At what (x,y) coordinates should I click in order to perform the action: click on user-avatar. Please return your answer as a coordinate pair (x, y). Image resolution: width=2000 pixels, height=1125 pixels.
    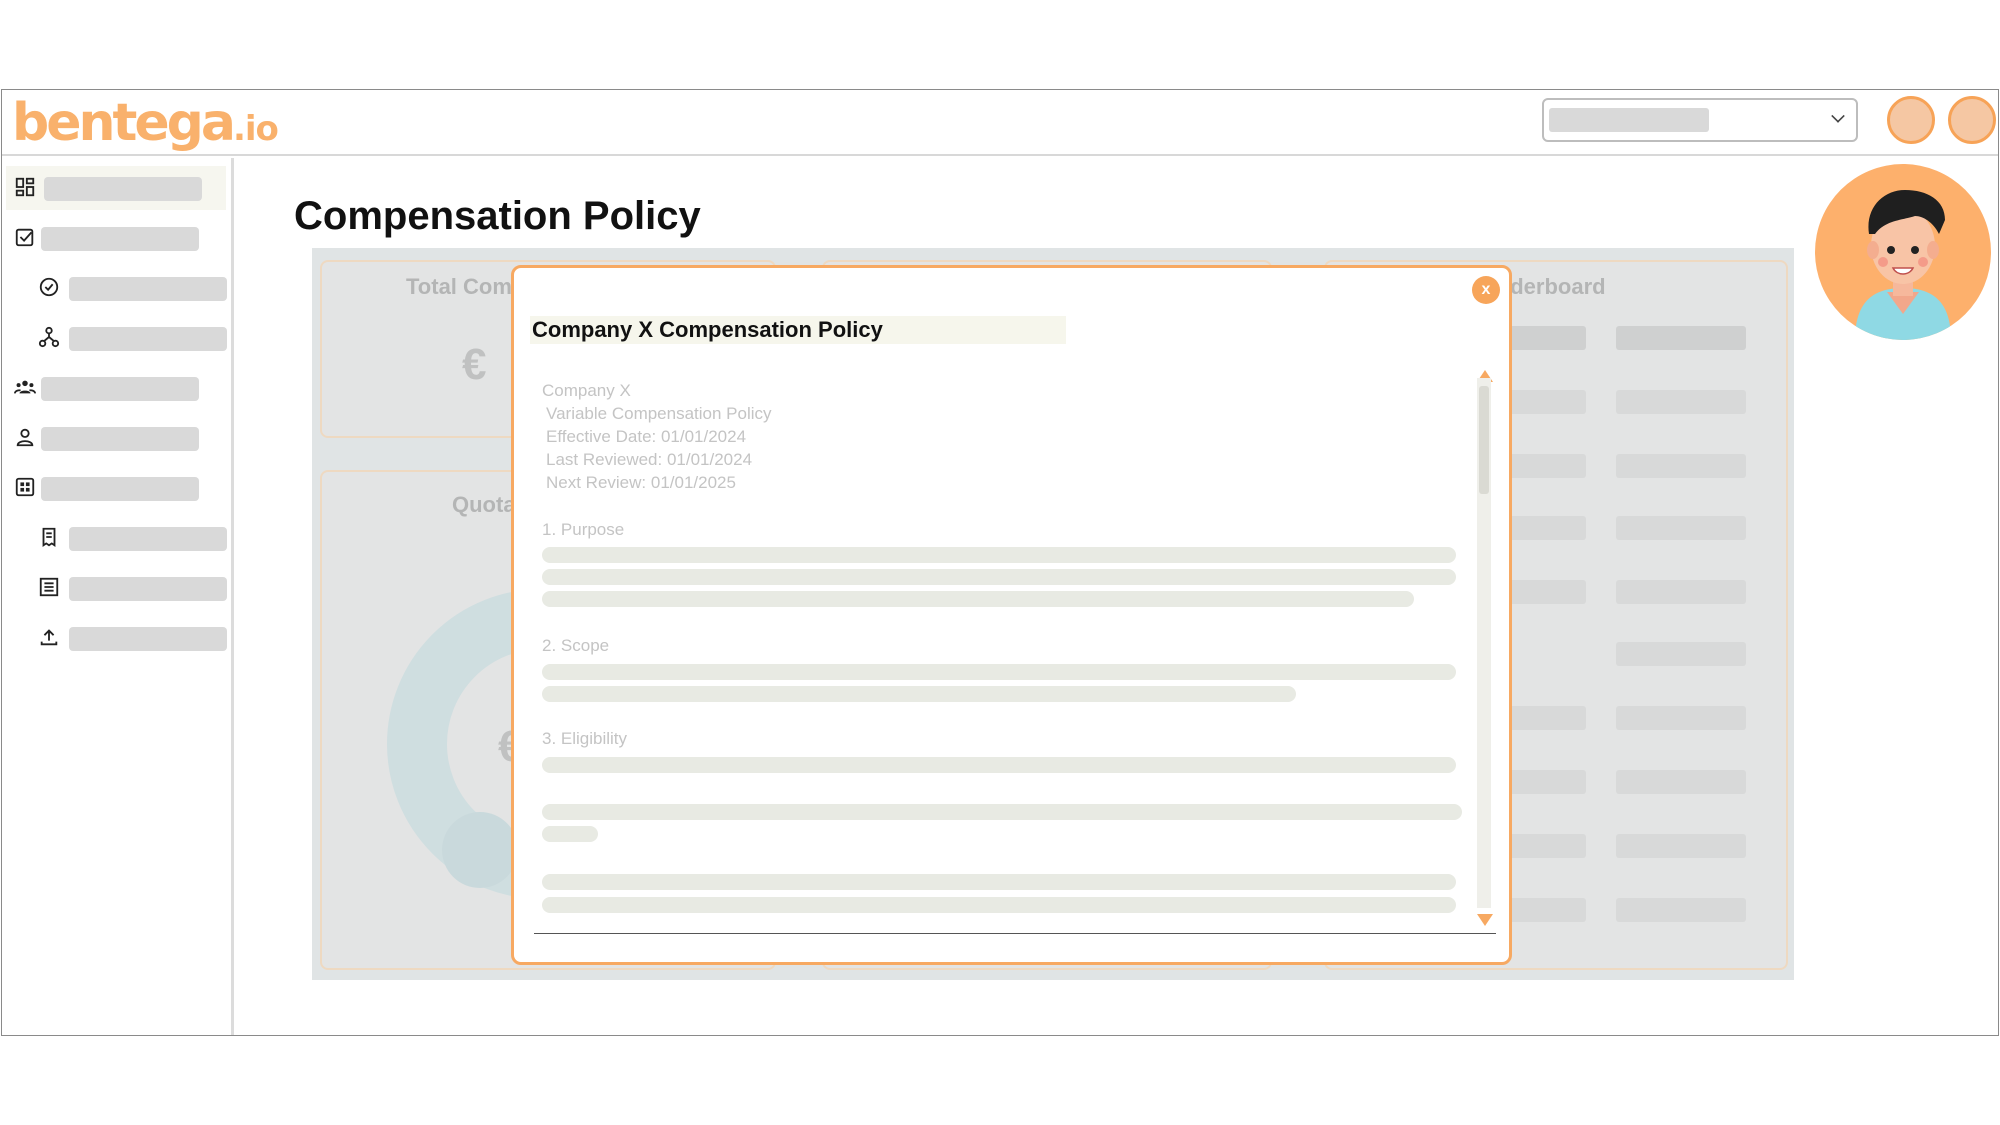
    Looking at the image, I should click on (1972, 120).